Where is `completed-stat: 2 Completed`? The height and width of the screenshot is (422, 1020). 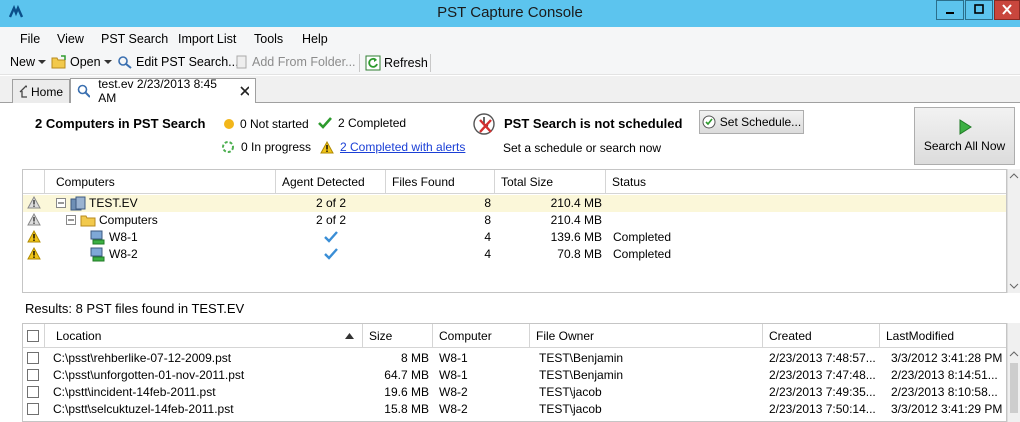
completed-stat: 2 Completed is located at coordinates (362, 123).